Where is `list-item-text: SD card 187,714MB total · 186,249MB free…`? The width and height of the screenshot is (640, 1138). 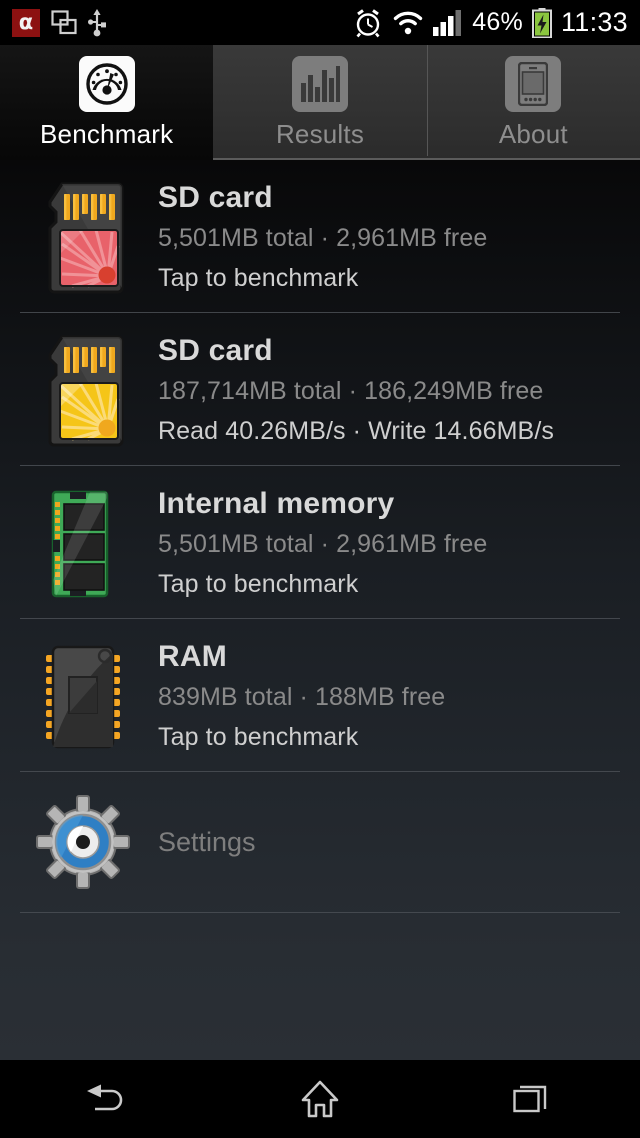 list-item-text: SD card 187,714MB total · 186,249MB free… is located at coordinates (356, 388).